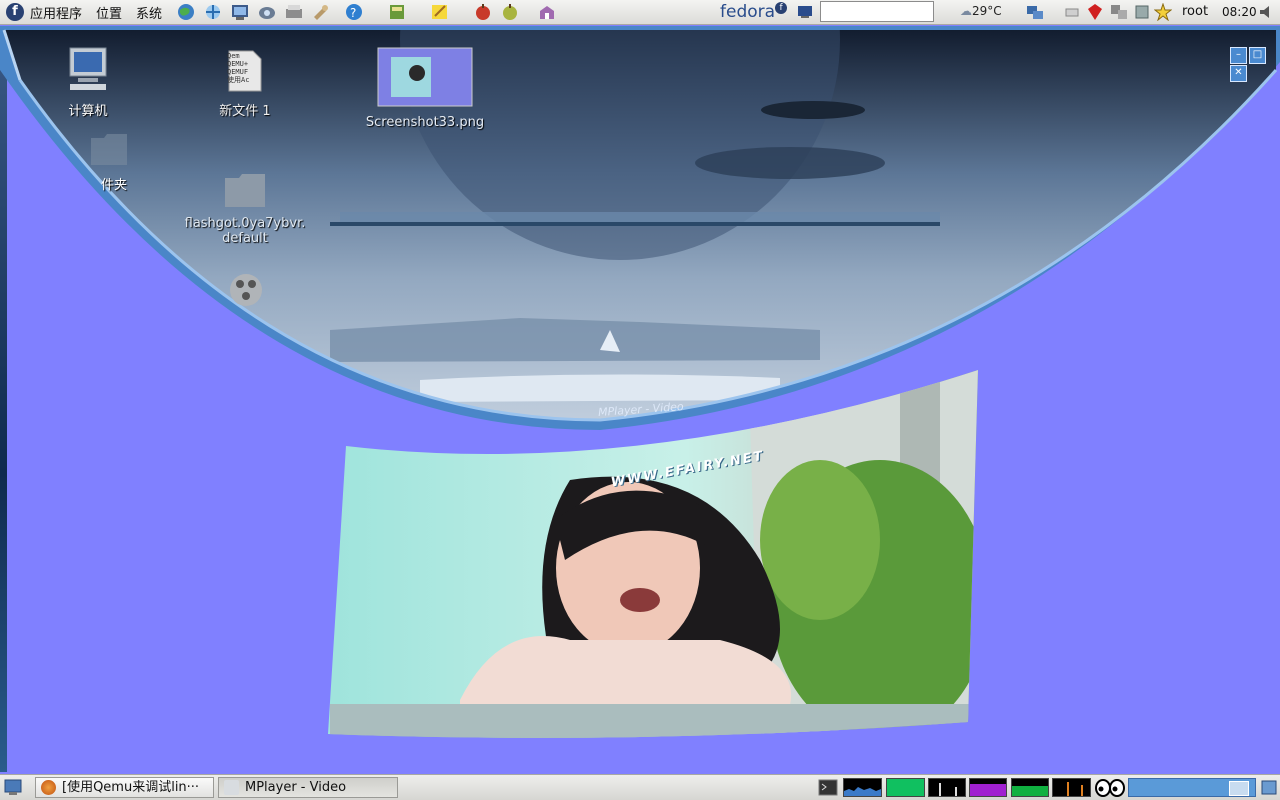 This screenshot has width=1280, height=800. I want to click on desktop-icon-new-file: Qem QEMU+ QEMUF 使用Ac 新文件 1, so click(245, 84).